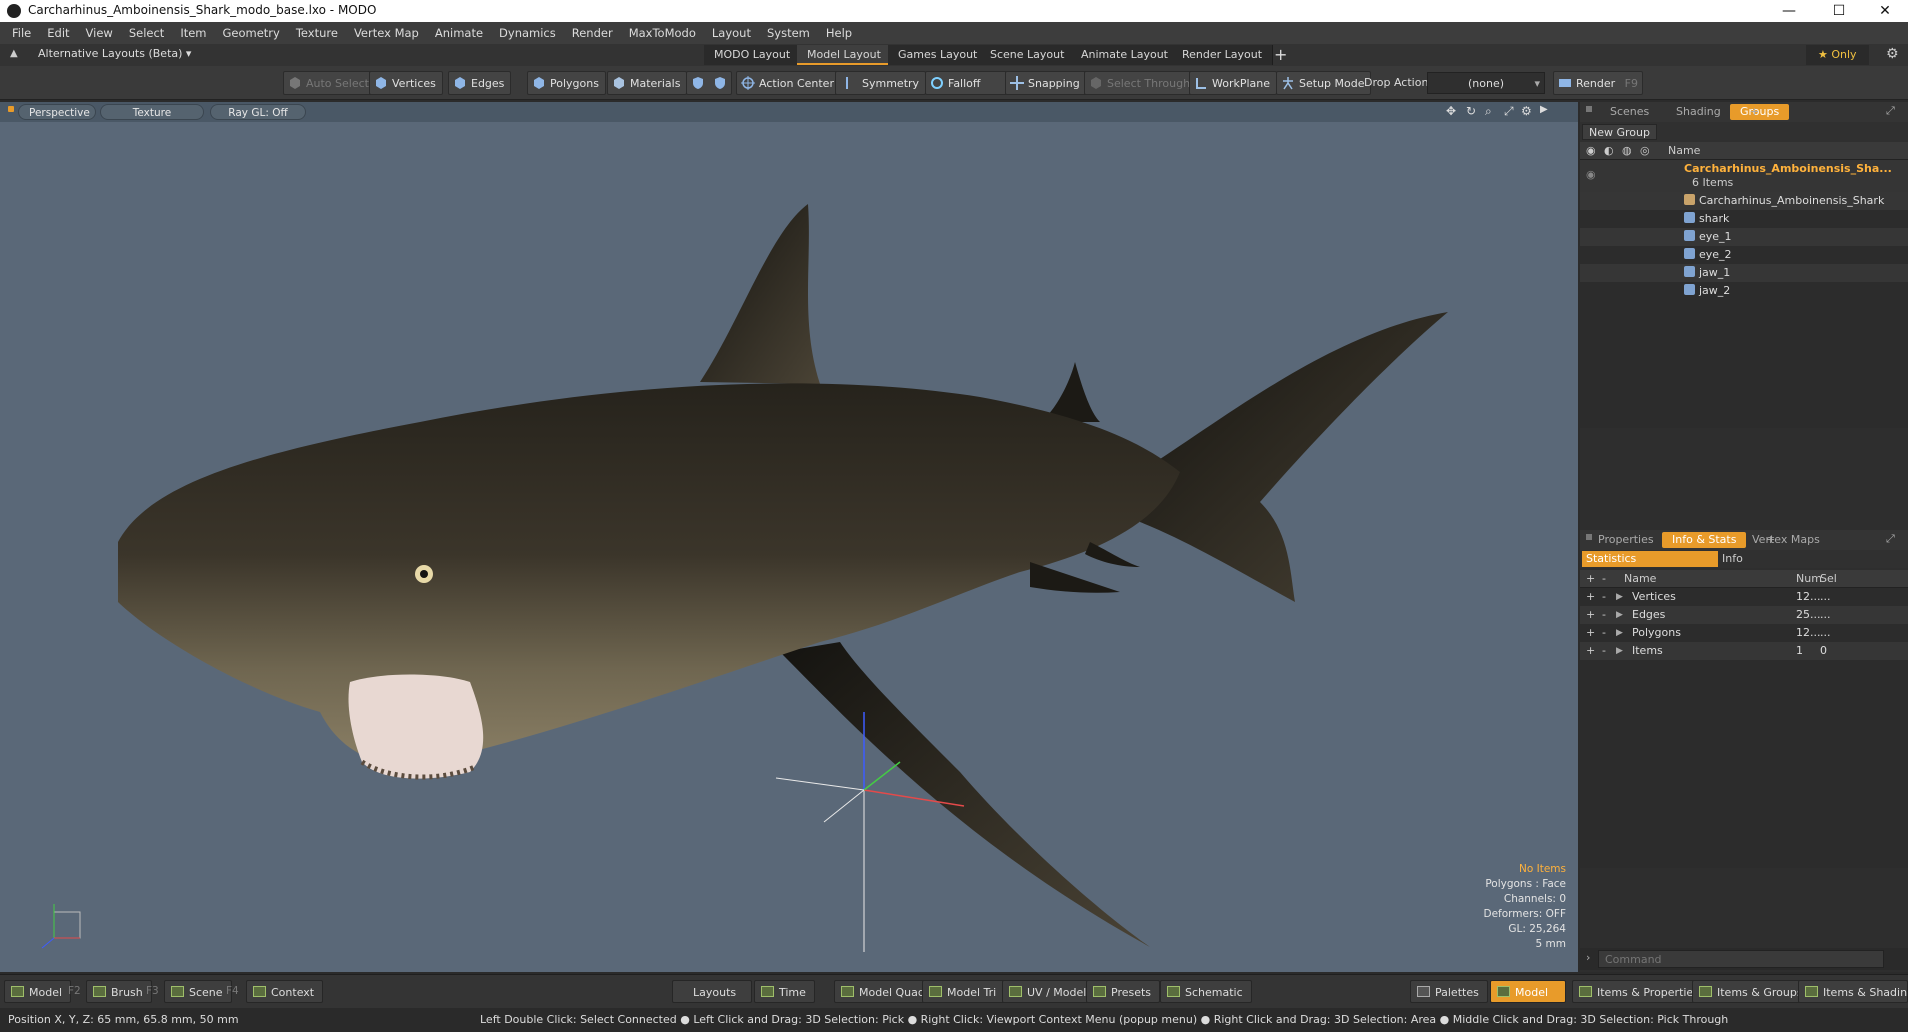 This screenshot has width=1908, height=1032. I want to click on list-item: Carcharhinus_Amboinensis_Shark, so click(1744, 201).